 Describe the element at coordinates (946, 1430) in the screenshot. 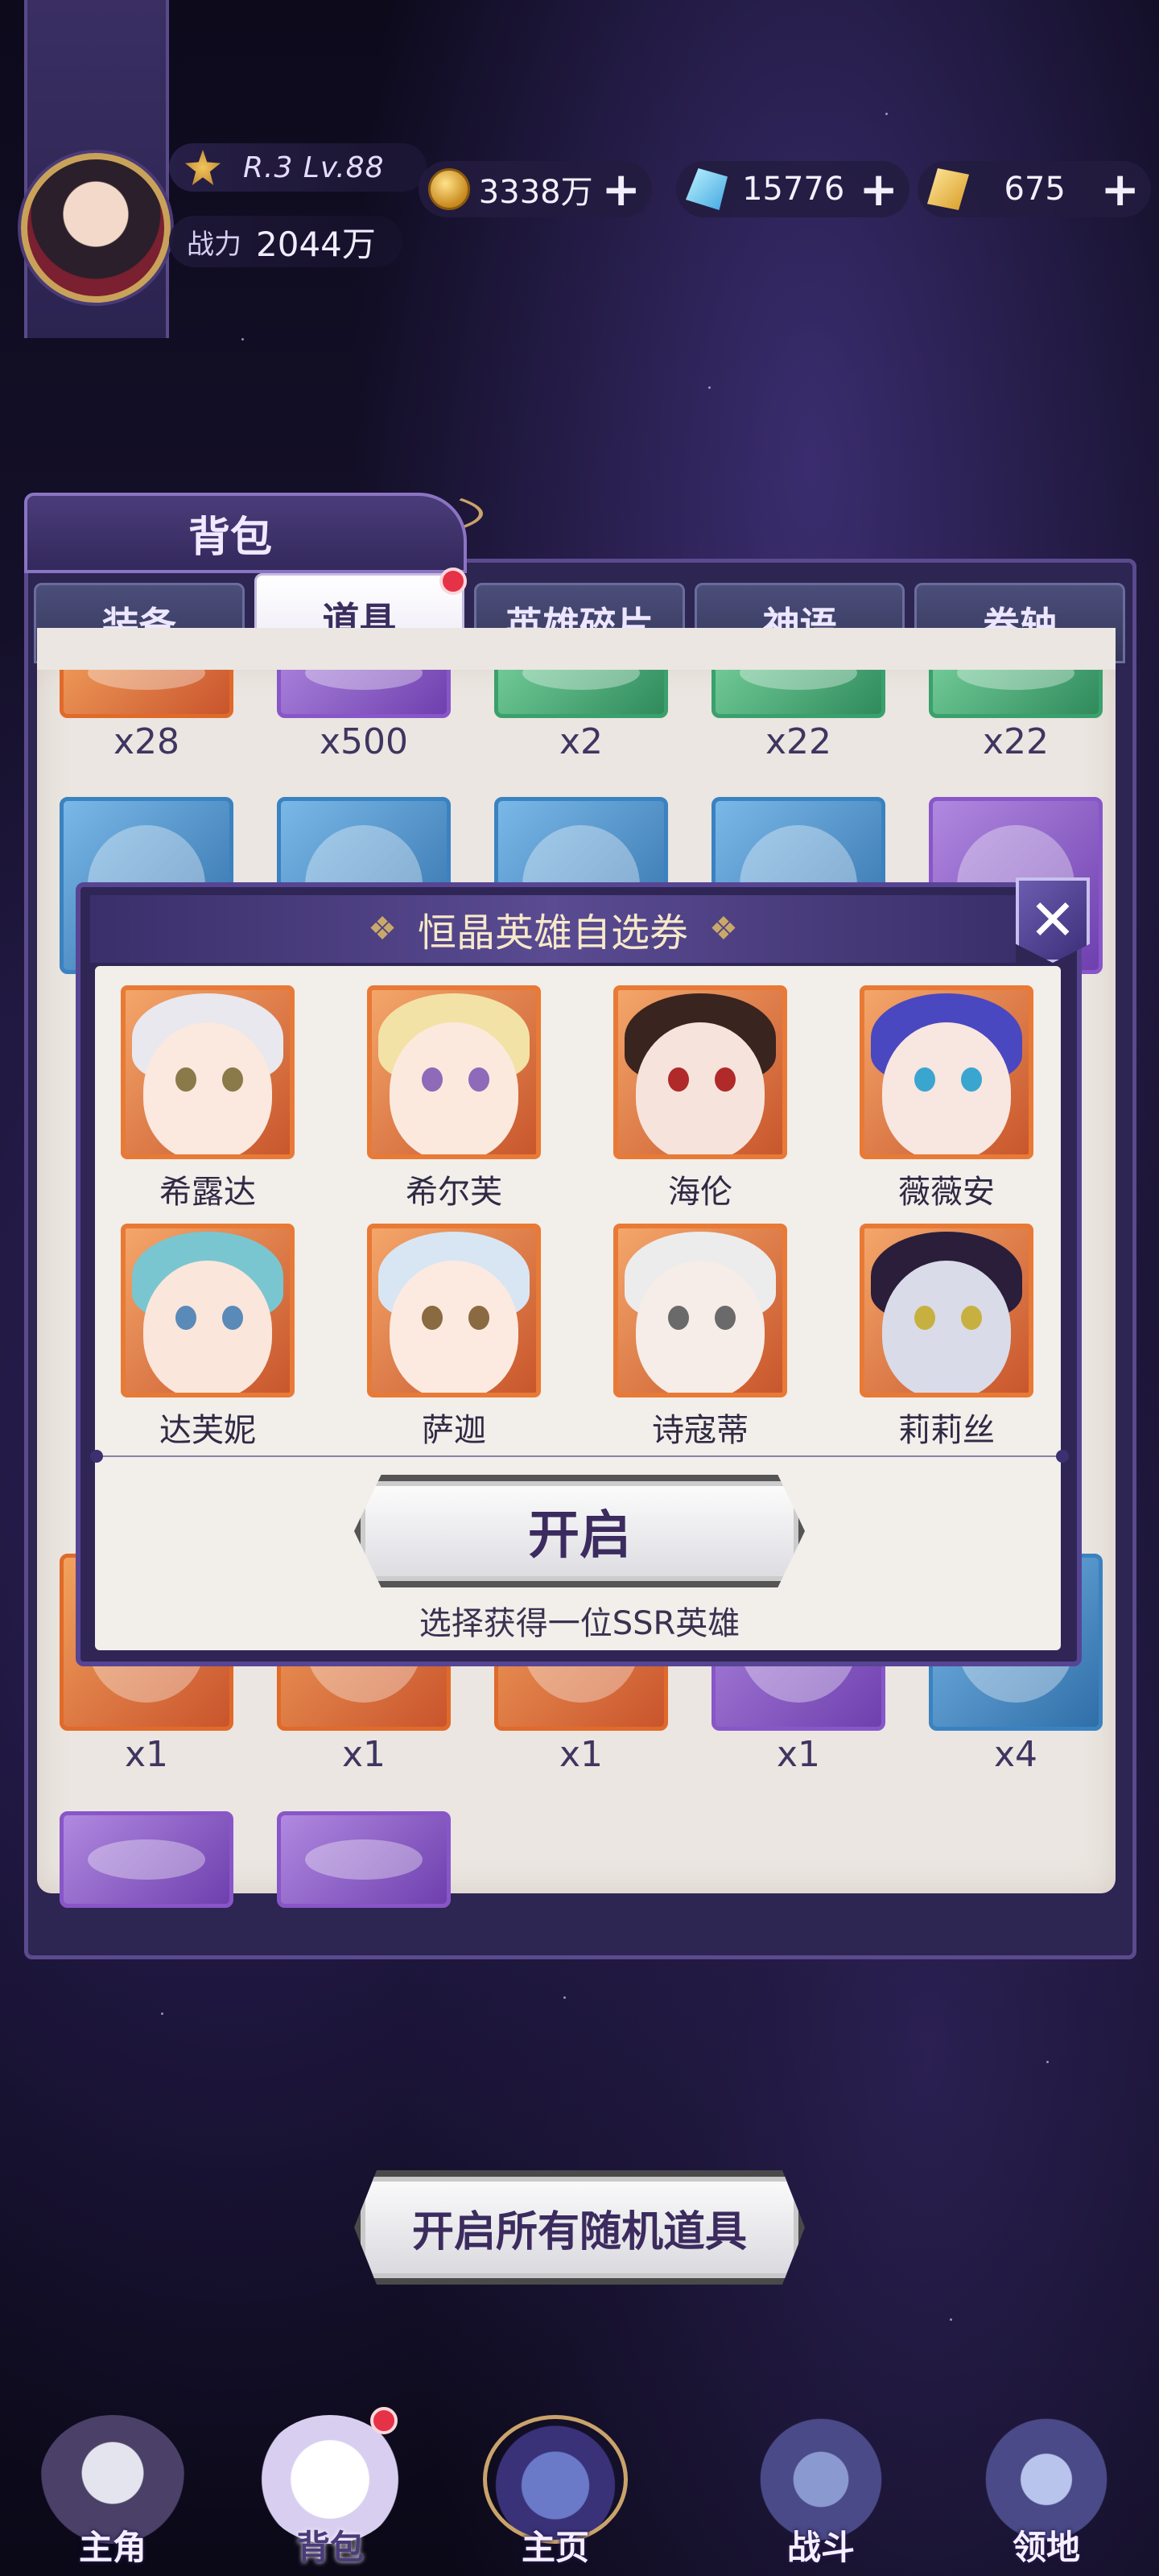

I see `hero-name: 莉莉丝` at that location.